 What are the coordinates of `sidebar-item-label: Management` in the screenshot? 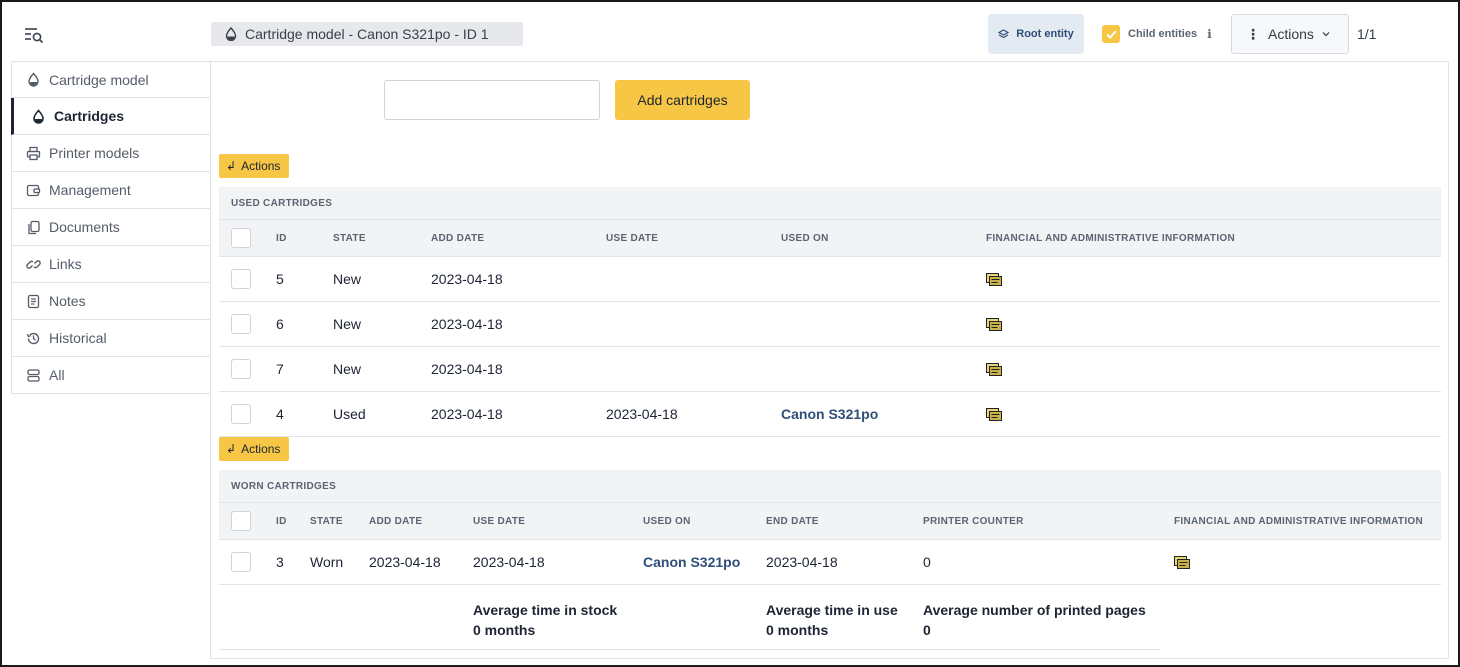 It's located at (90, 190).